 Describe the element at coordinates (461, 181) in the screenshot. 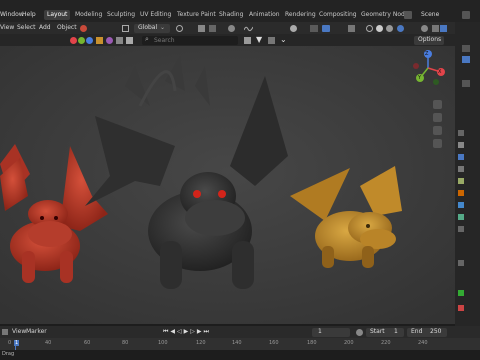

I see `properties-scene-icon` at that location.